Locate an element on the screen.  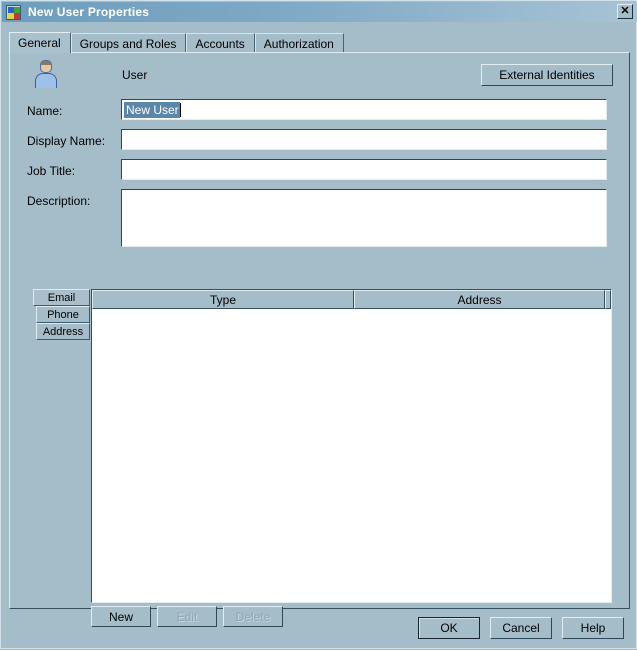
side-tab-email: Email is located at coordinates (61, 297).